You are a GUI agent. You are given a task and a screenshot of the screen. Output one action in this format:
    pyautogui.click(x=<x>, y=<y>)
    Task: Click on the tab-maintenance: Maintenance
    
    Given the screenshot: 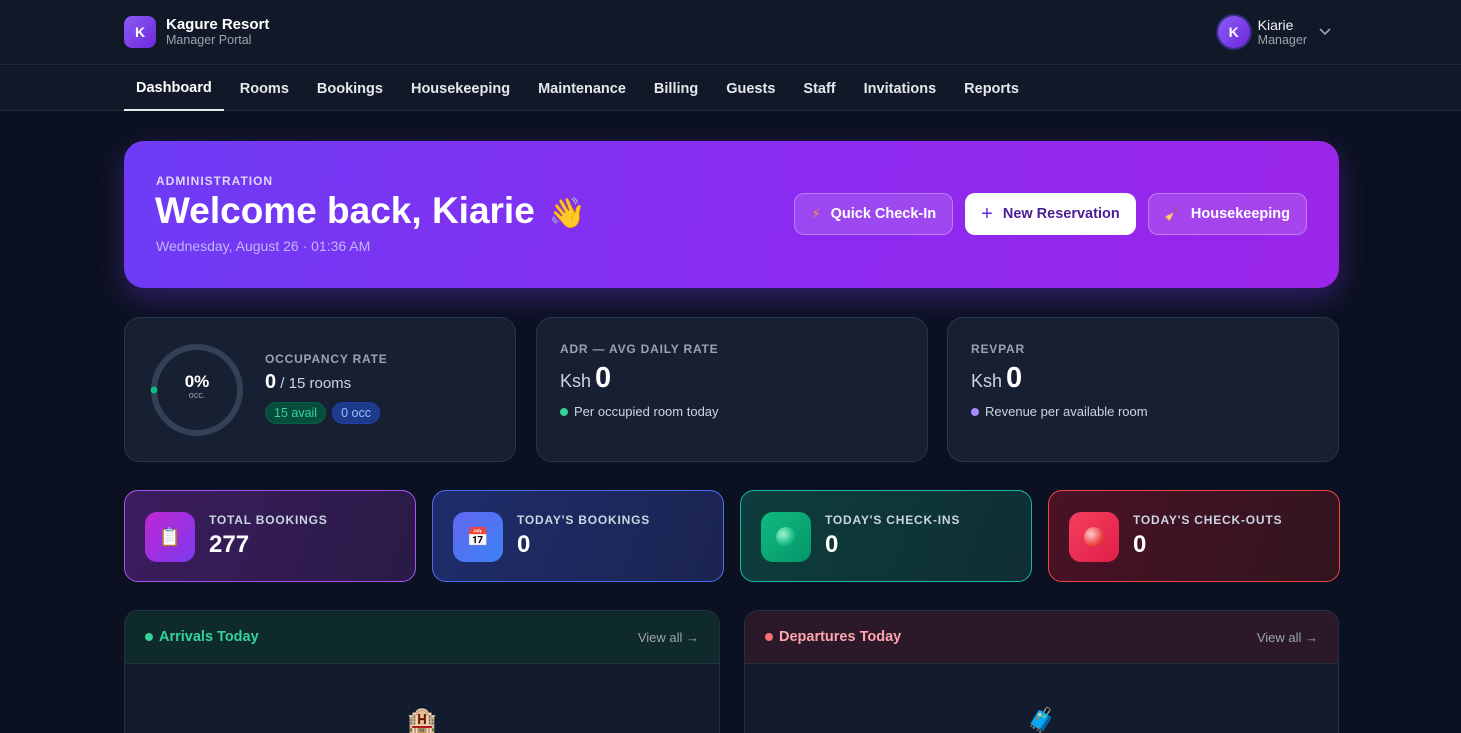 What is the action you would take?
    pyautogui.click(x=582, y=88)
    